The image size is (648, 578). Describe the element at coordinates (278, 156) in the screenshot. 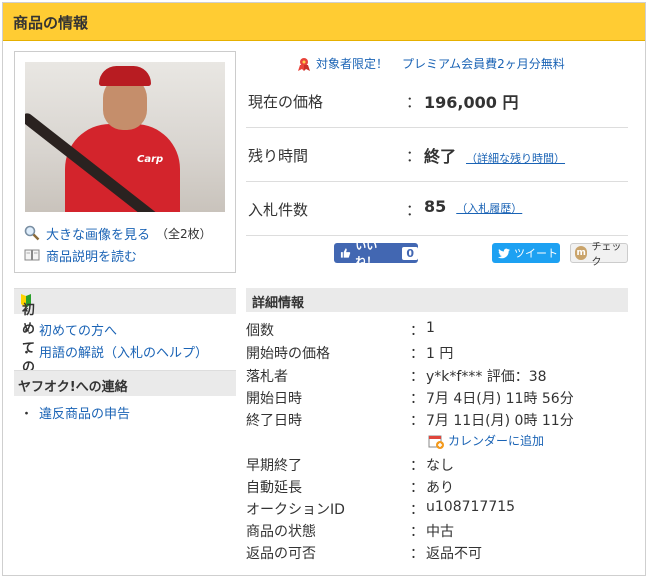

I see `time-label: 残り時間` at that location.